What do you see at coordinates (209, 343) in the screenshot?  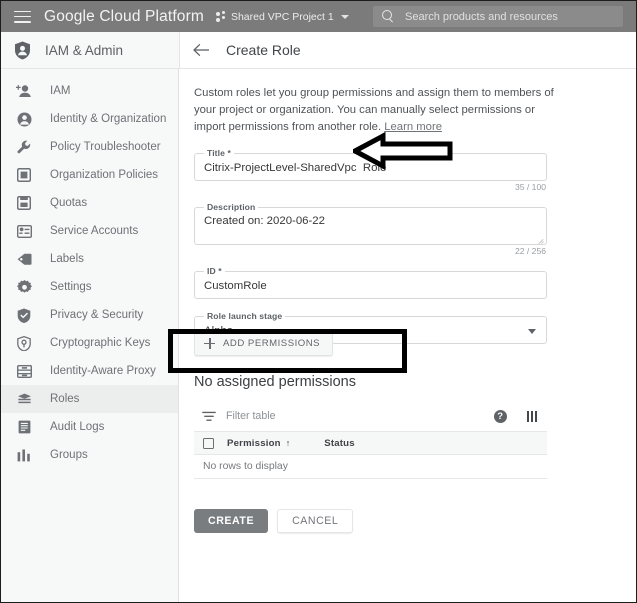 I see `plus-icon` at bounding box center [209, 343].